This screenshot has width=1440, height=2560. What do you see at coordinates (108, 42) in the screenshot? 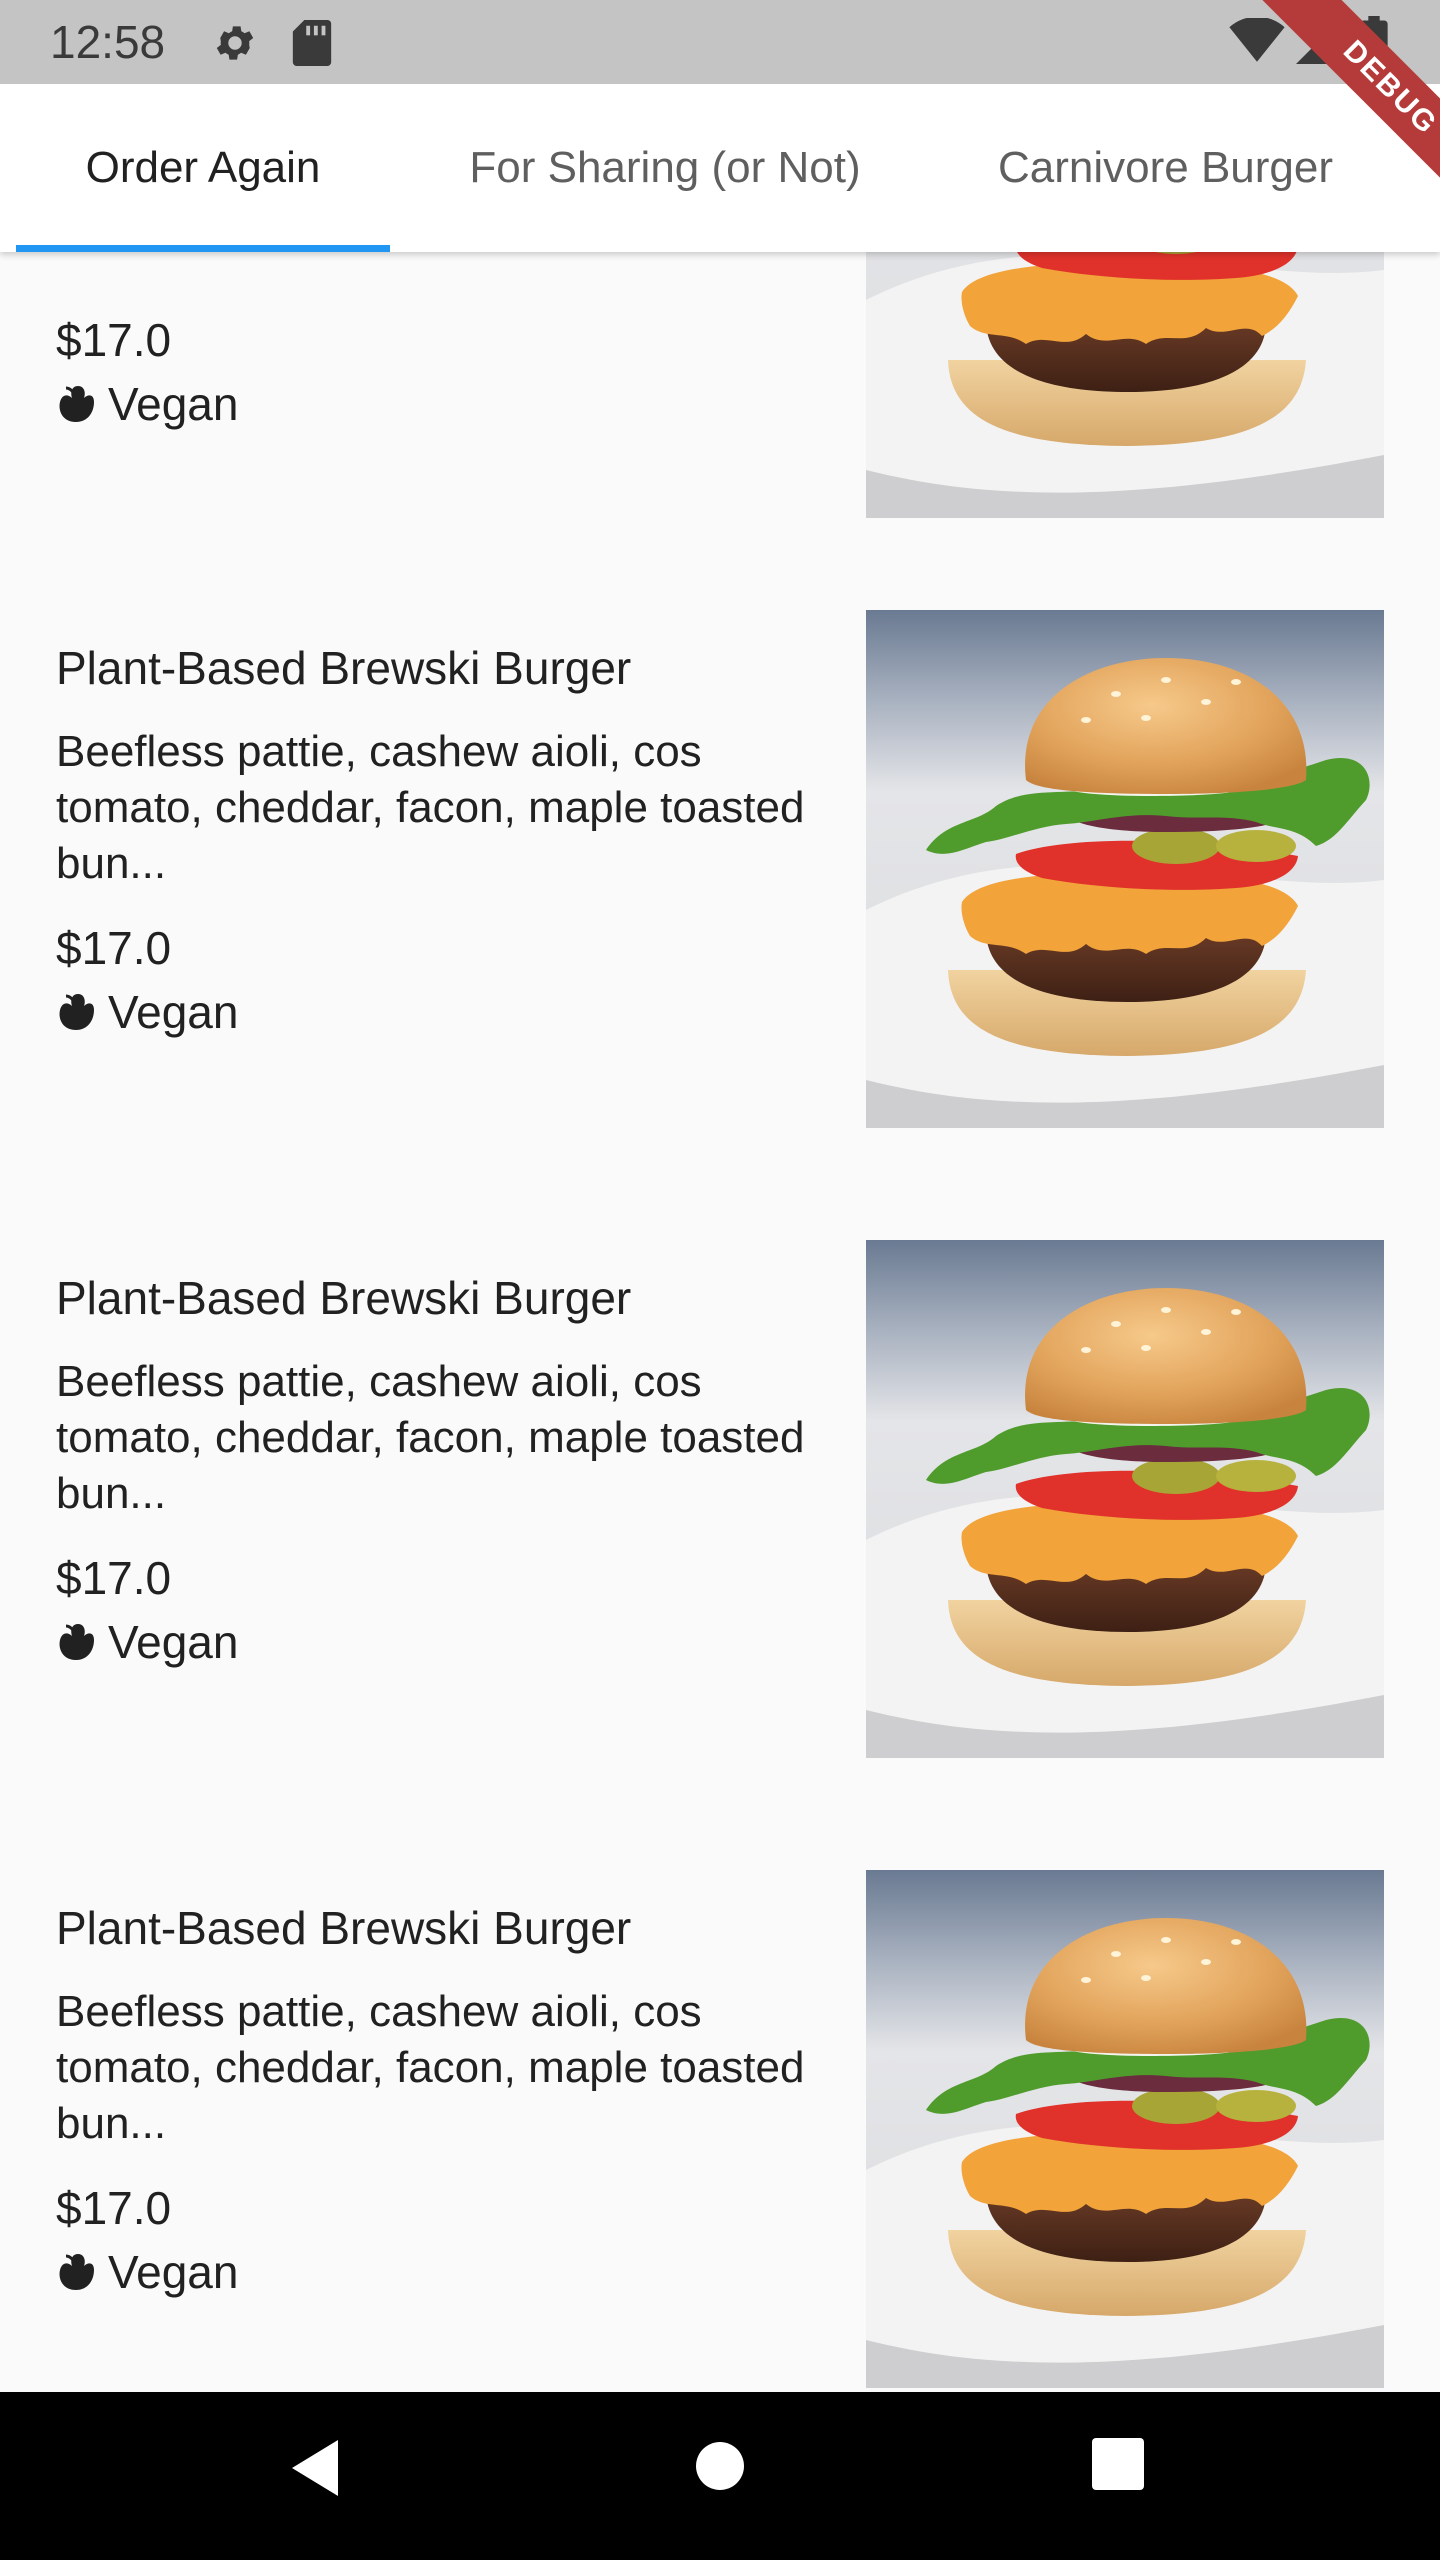
I see `status-time: 12:58` at bounding box center [108, 42].